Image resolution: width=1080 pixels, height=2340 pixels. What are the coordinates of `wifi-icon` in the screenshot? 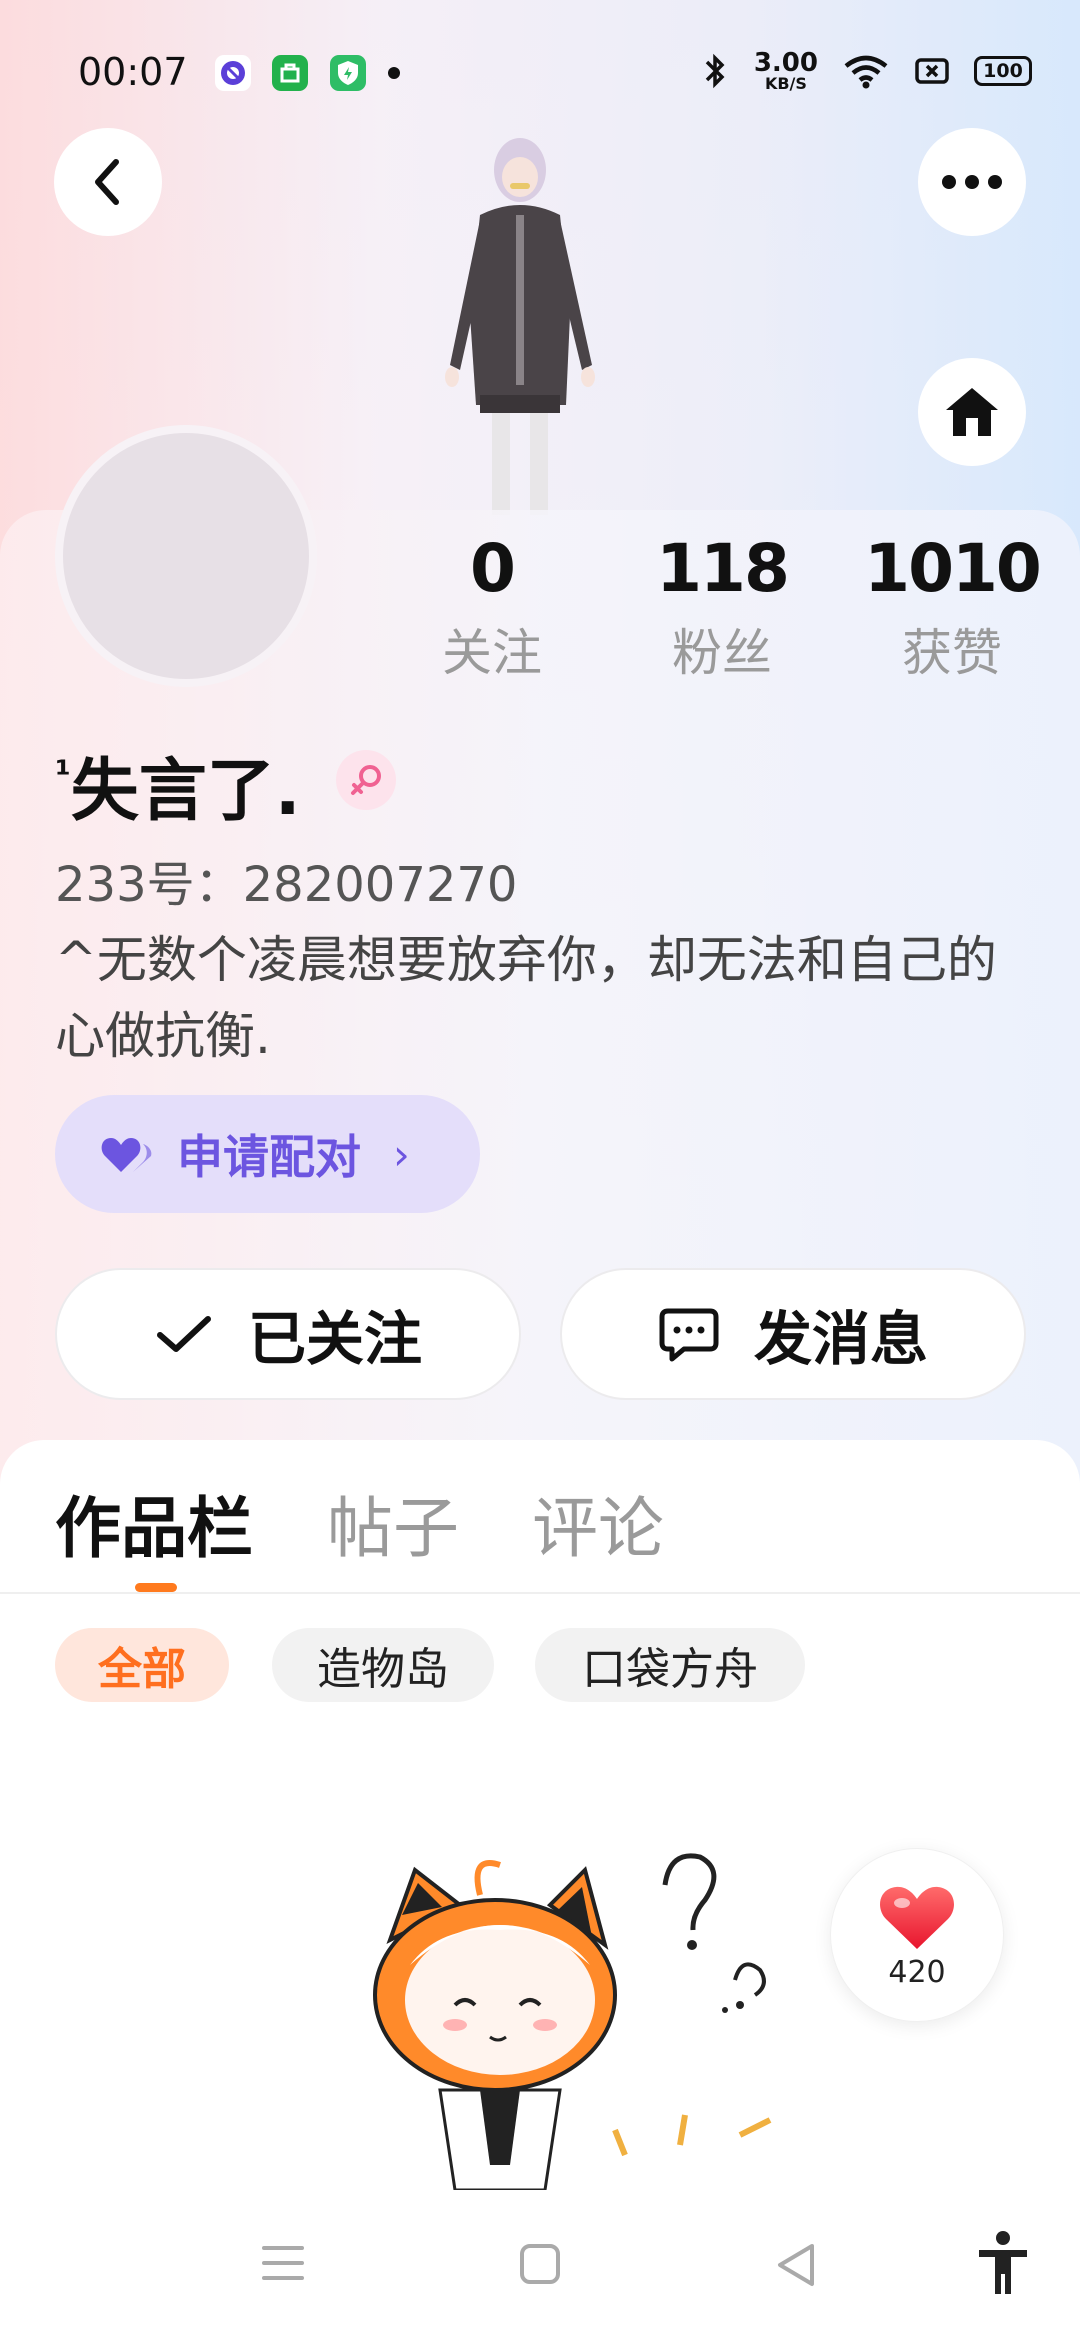 It's located at (866, 72).